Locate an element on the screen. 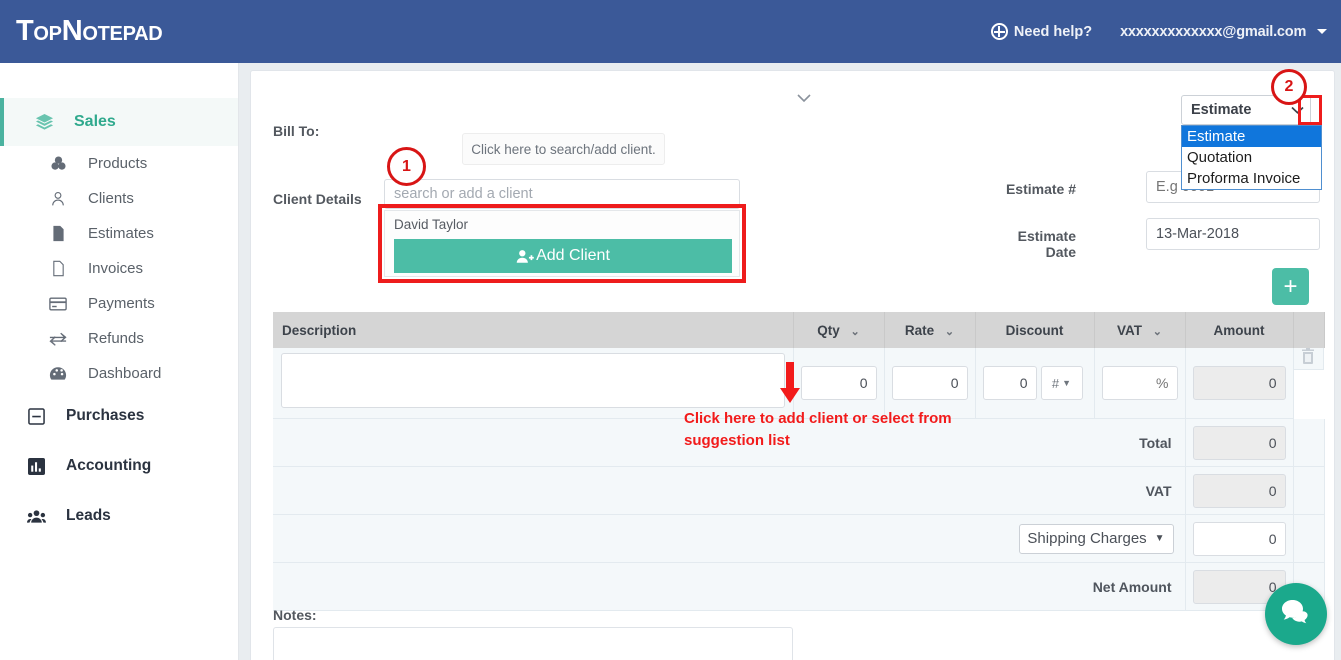 The image size is (1341, 660). bill-to-label: Bill To: is located at coordinates (296, 131).